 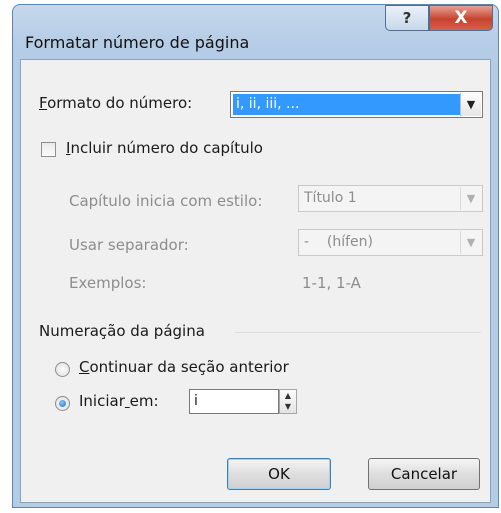 What do you see at coordinates (390, 198) in the screenshot?
I see `chapter-style-select: Título 1 ▼` at bounding box center [390, 198].